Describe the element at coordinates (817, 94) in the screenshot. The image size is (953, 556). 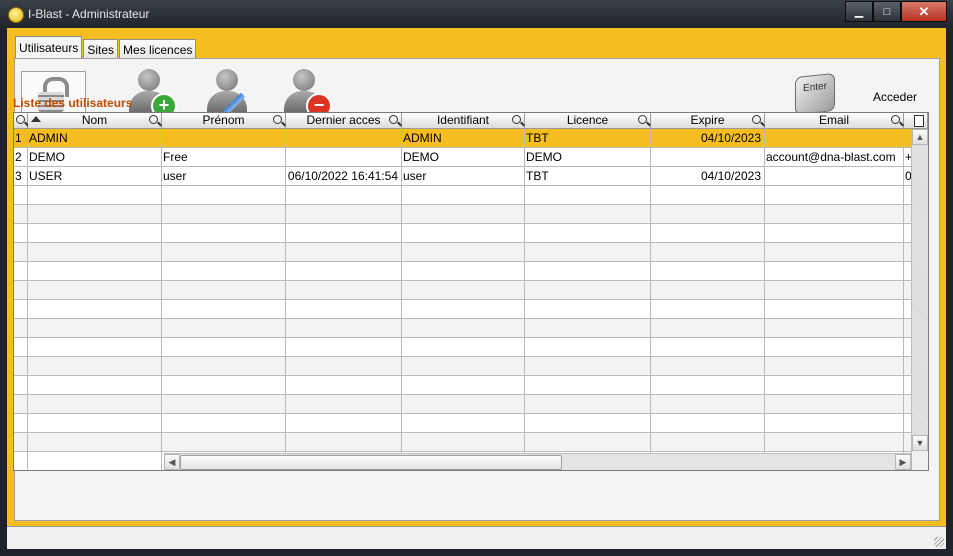
I see `enter-button: Enter` at that location.